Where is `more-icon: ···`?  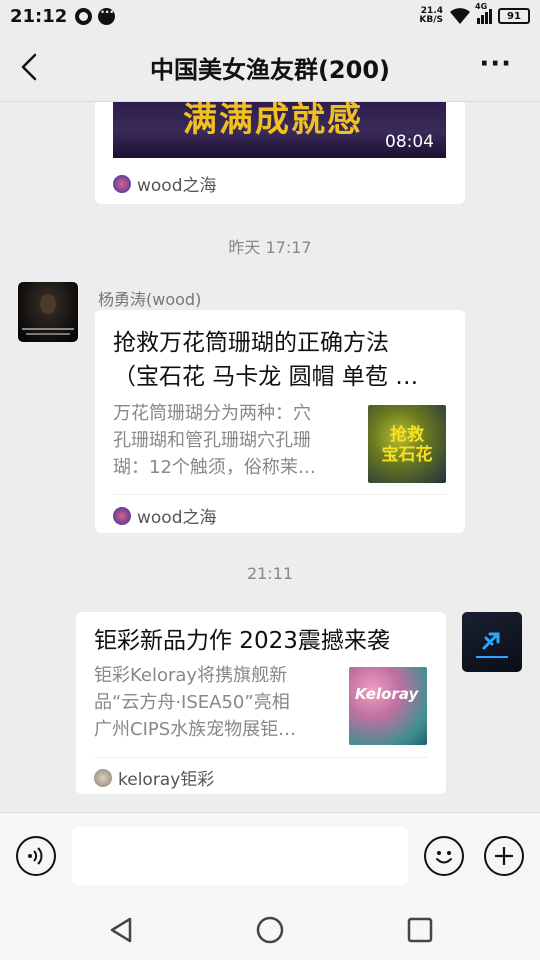
more-icon: ··· is located at coordinates (495, 64).